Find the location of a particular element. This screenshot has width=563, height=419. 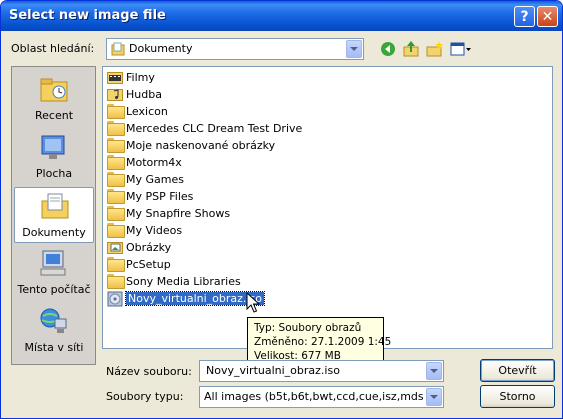

file-name: Moje naskenované obrázky is located at coordinates (201, 145).